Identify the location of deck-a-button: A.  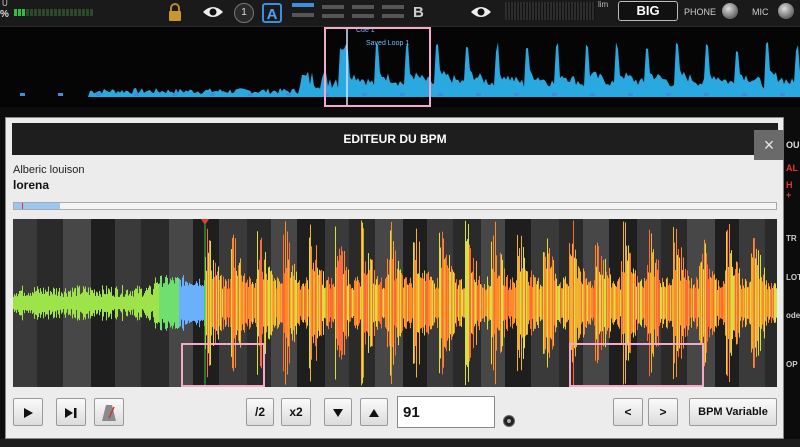
(272, 13).